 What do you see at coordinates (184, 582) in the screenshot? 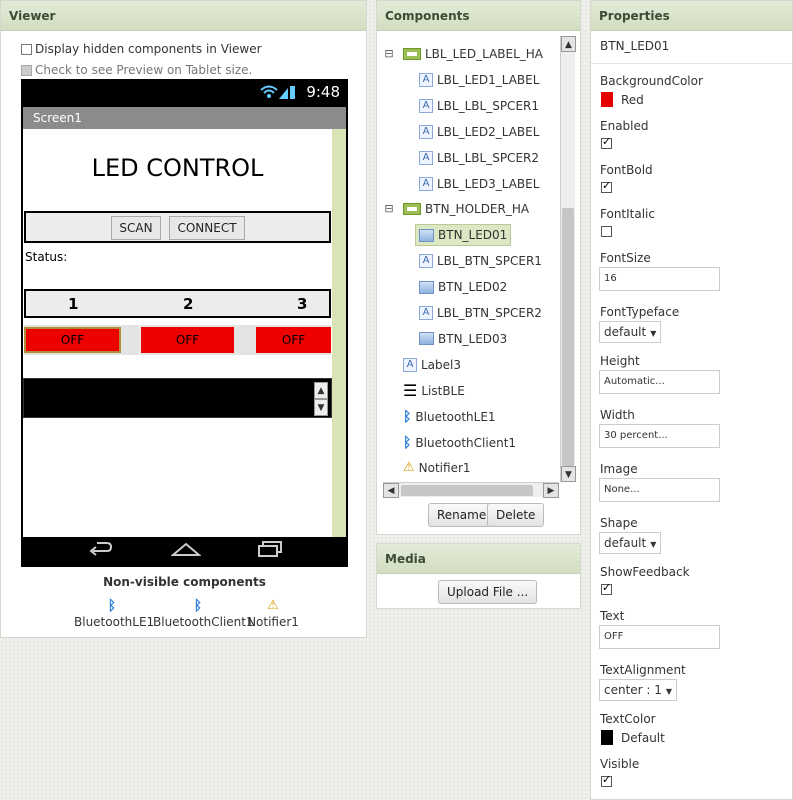
I see `nonvisible-title: Non-visible components` at bounding box center [184, 582].